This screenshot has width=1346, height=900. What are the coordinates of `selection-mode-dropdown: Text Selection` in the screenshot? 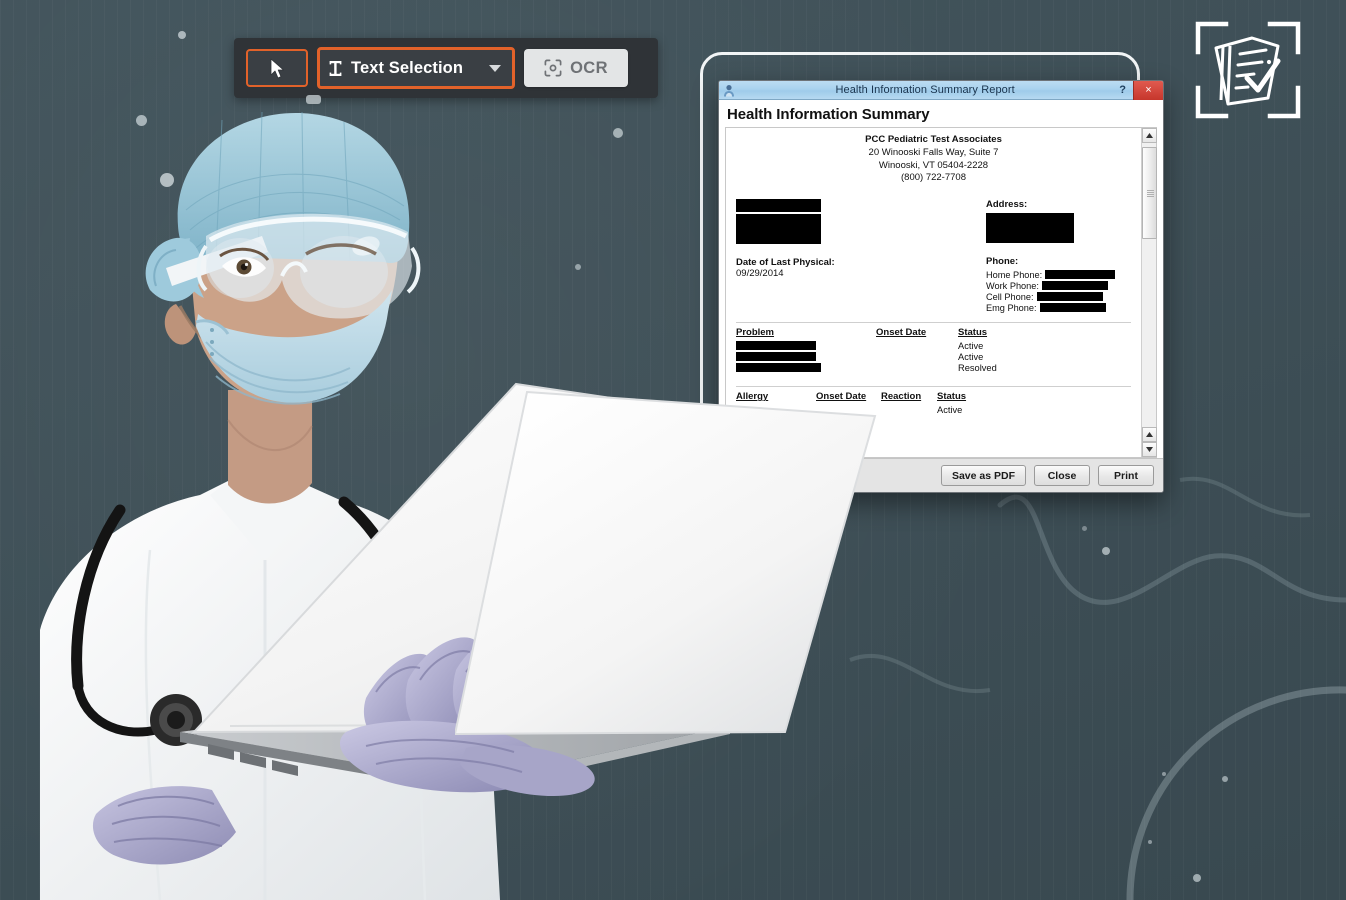 It's located at (416, 68).